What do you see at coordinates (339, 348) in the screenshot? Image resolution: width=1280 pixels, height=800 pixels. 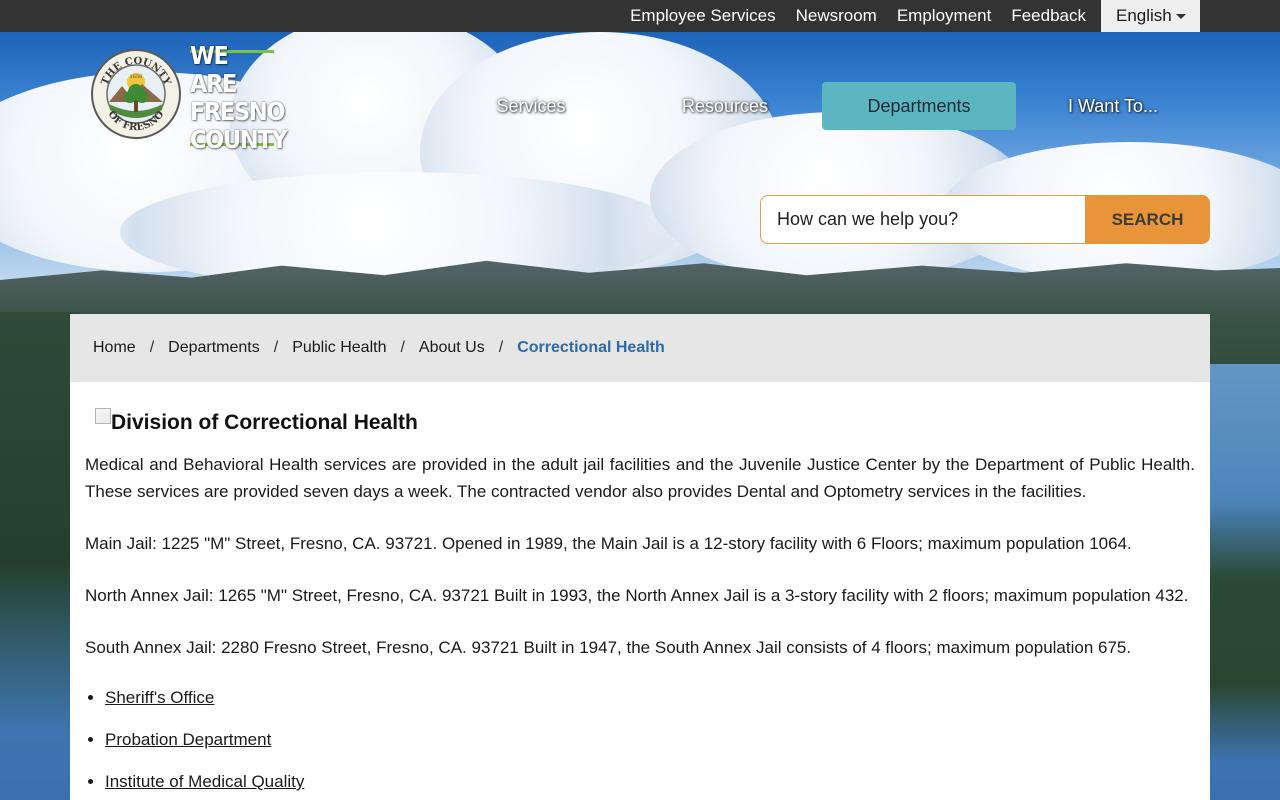 I see `breadcrumb-public-health: Public Health` at bounding box center [339, 348].